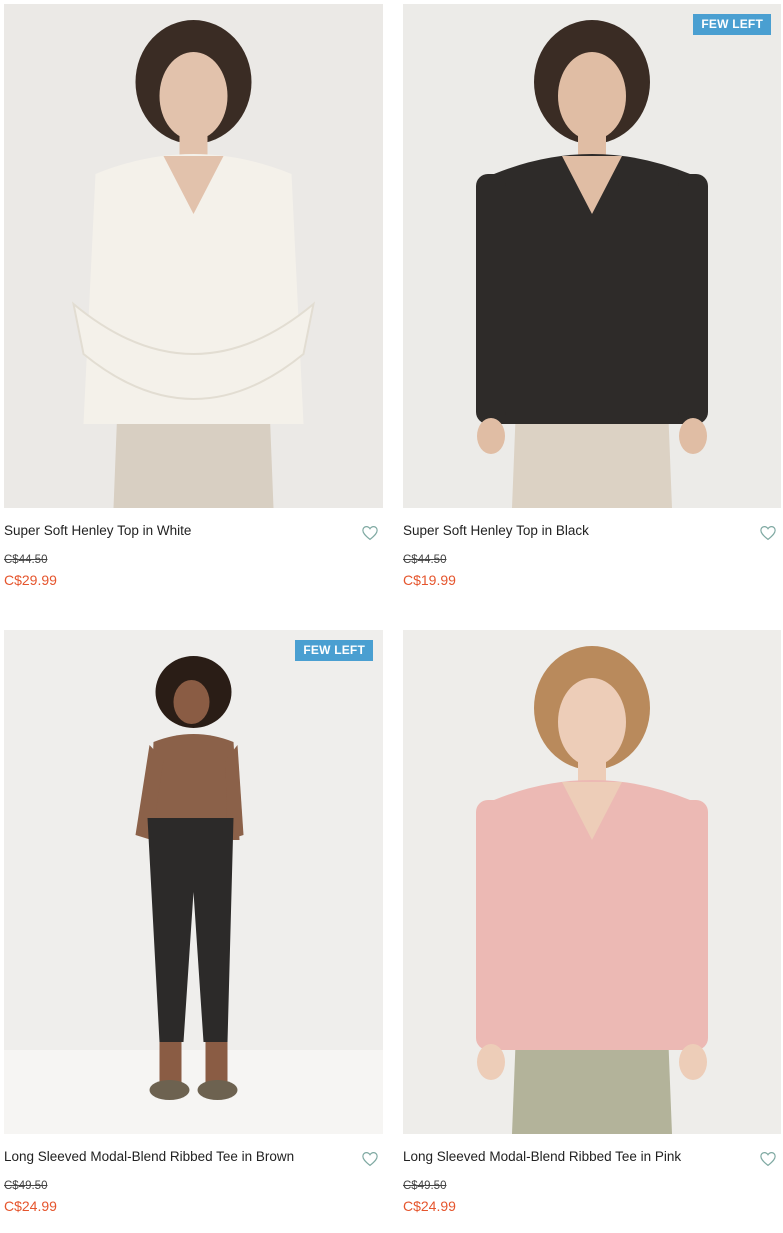 This screenshot has width=783, height=1233. Describe the element at coordinates (193, 531) in the screenshot. I see `product-name: Super Soft Henley Top in White` at that location.